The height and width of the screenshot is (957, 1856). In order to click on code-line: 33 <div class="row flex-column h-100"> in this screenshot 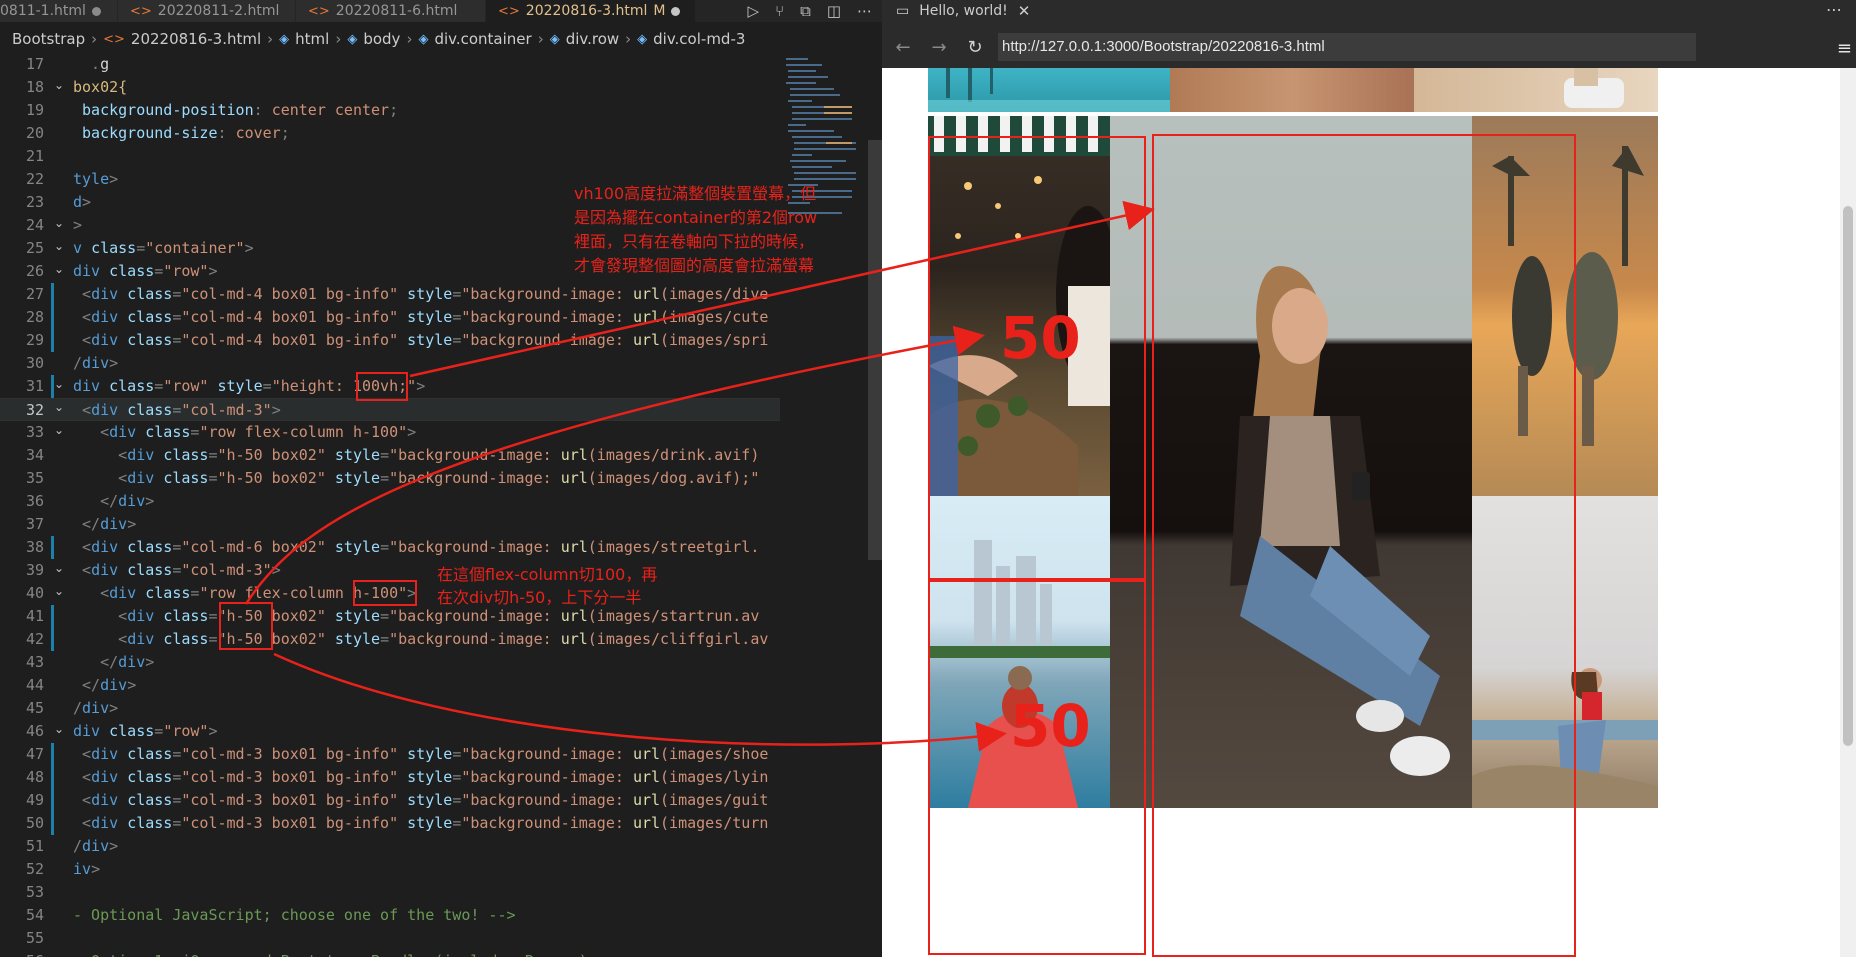, I will do `click(390, 432)`.